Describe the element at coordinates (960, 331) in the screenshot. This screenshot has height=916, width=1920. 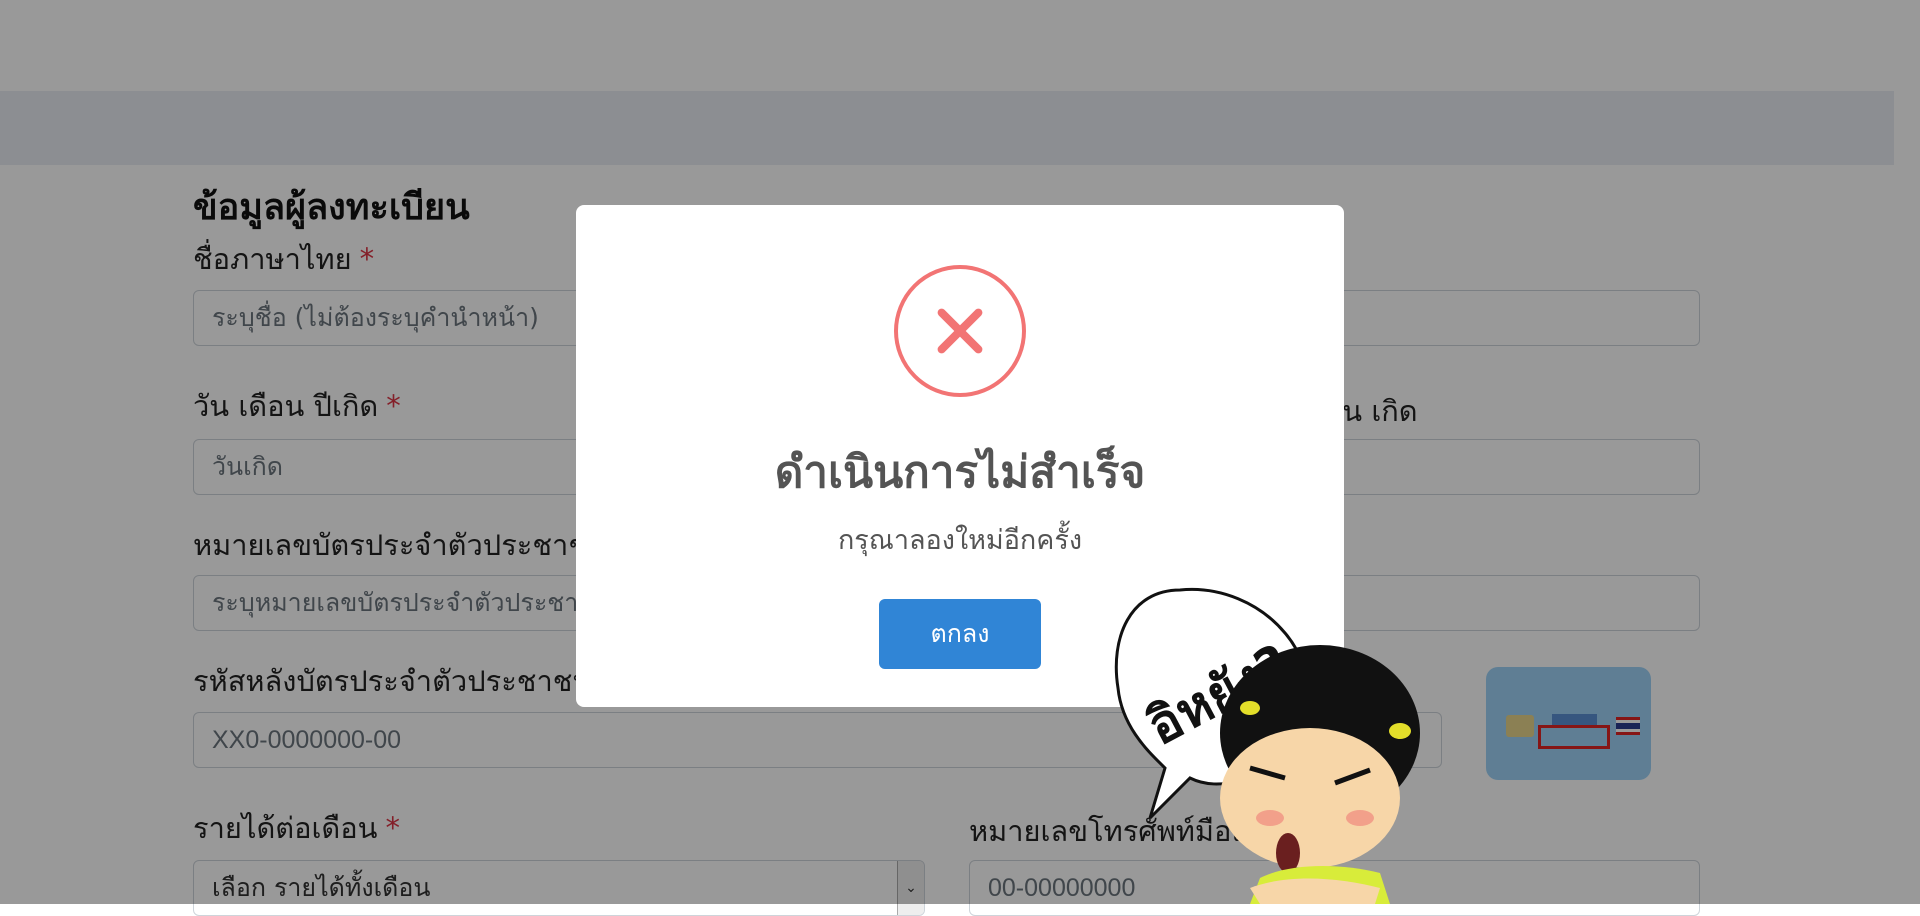
I see `error-x-icon` at that location.